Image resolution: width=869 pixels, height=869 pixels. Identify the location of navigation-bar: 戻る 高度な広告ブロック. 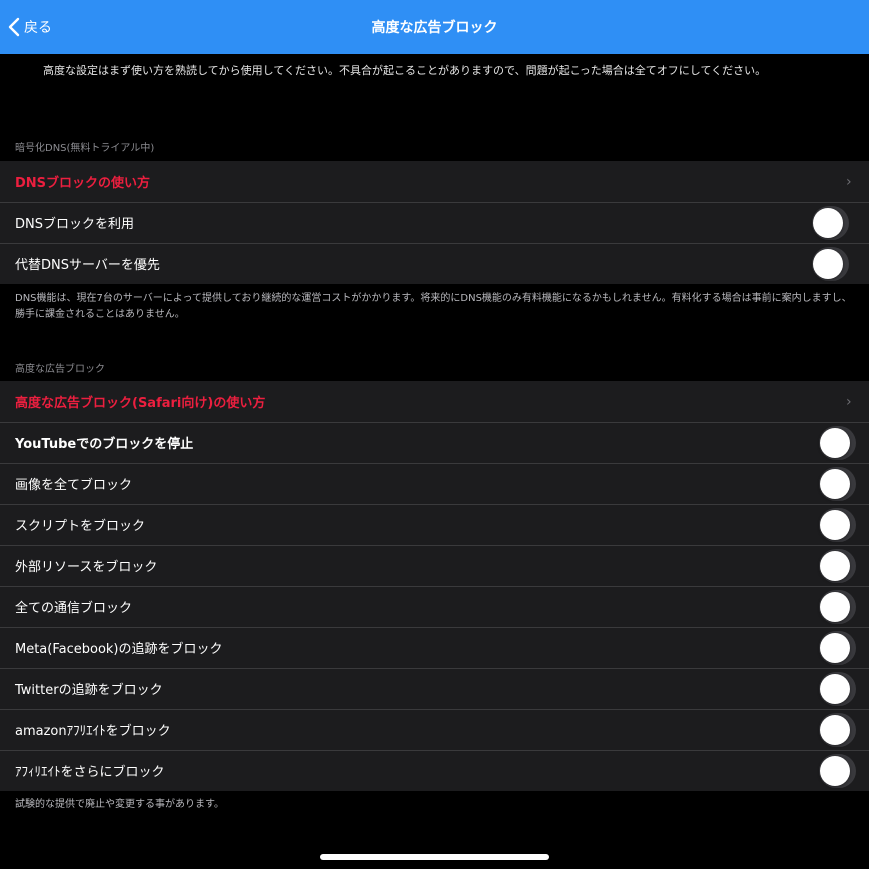
(434, 27).